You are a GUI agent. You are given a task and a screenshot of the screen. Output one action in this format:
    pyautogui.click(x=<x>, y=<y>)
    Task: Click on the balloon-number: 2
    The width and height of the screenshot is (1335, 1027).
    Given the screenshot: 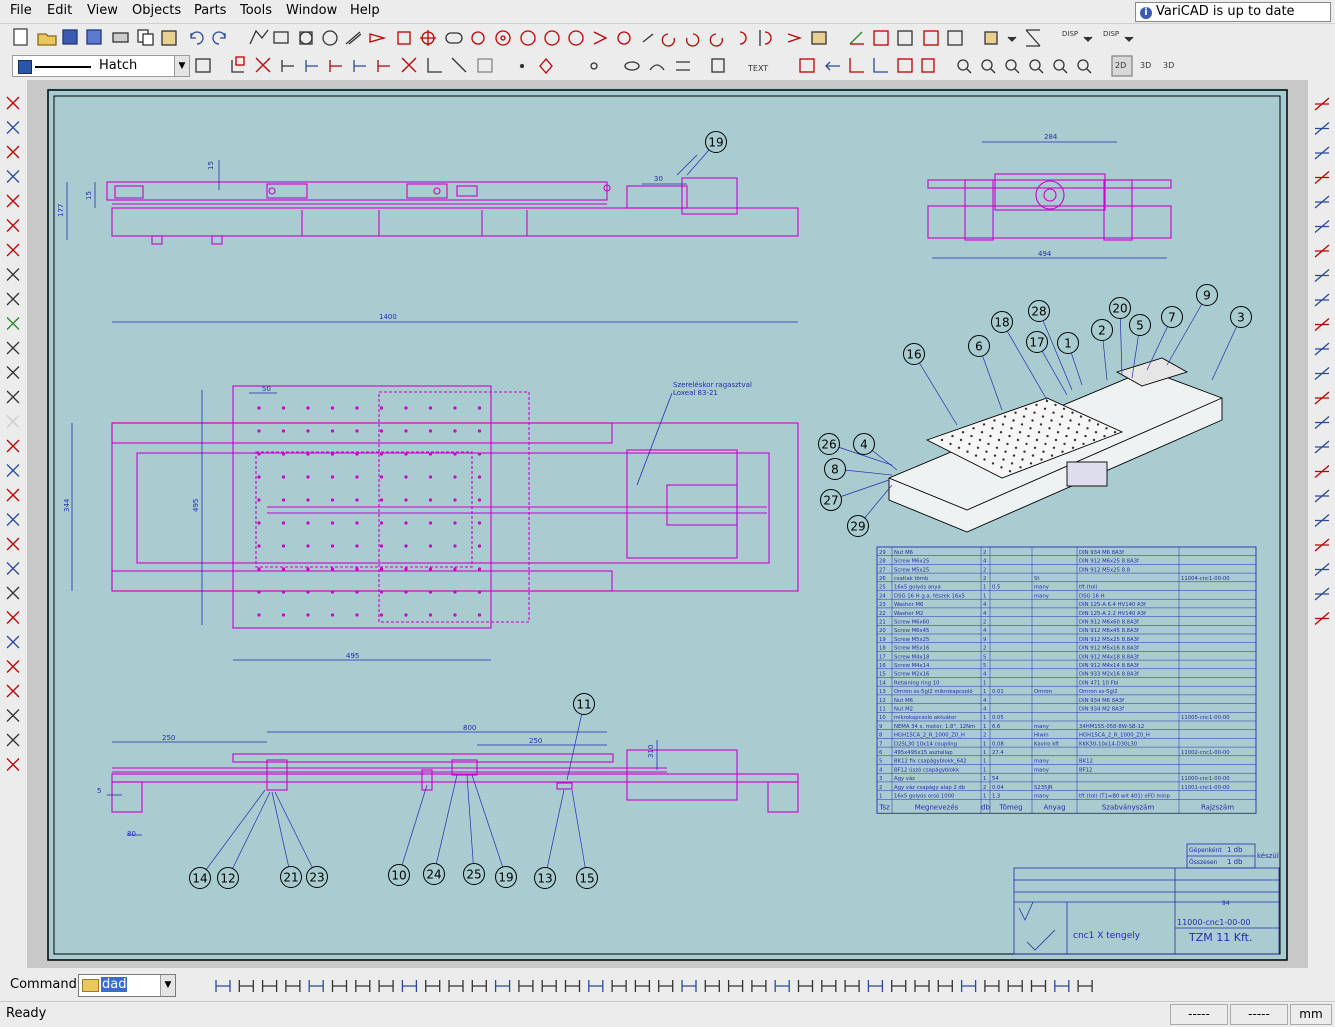 What is the action you would take?
    pyautogui.click(x=1102, y=331)
    